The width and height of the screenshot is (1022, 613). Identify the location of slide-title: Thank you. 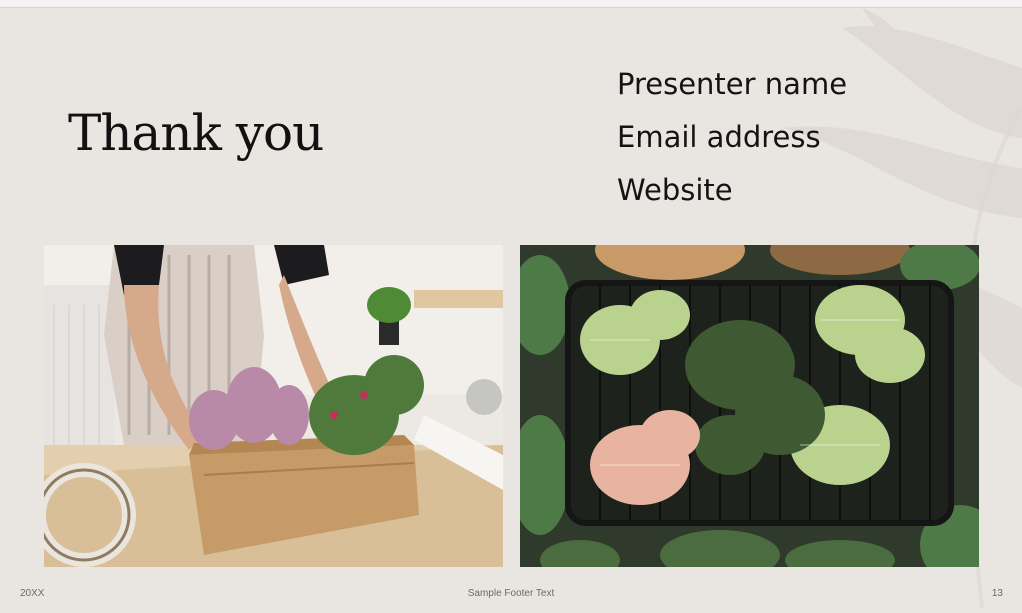
(196, 133).